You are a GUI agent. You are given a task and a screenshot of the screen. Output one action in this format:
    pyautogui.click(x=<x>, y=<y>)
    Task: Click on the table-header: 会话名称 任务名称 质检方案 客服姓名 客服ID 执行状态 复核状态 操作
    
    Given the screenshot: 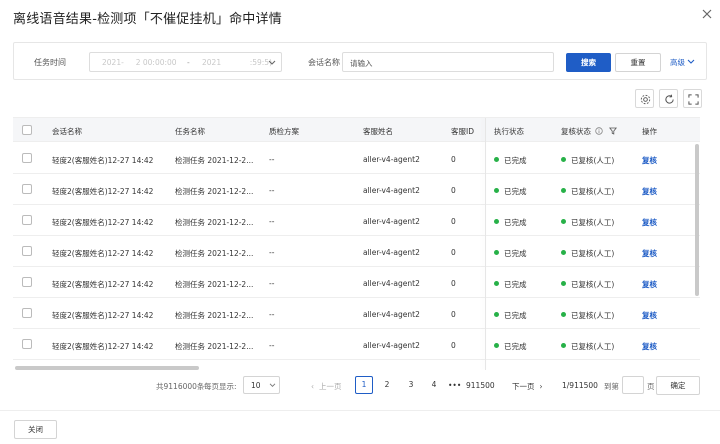 What is the action you would take?
    pyautogui.click(x=356, y=130)
    